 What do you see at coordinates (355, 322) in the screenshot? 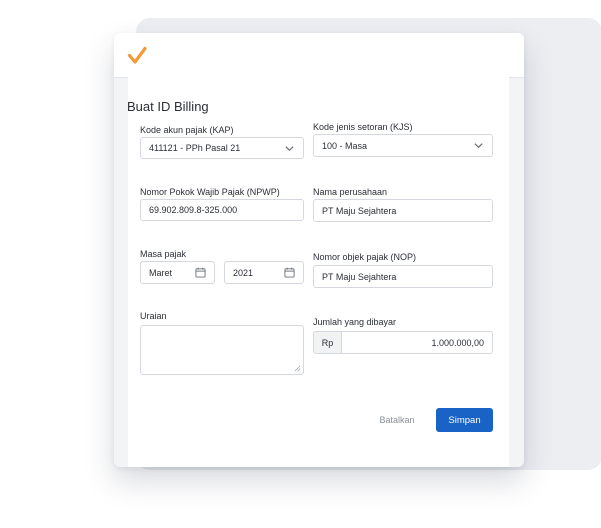
I see `amount-label: Jumlah yang dibayar` at bounding box center [355, 322].